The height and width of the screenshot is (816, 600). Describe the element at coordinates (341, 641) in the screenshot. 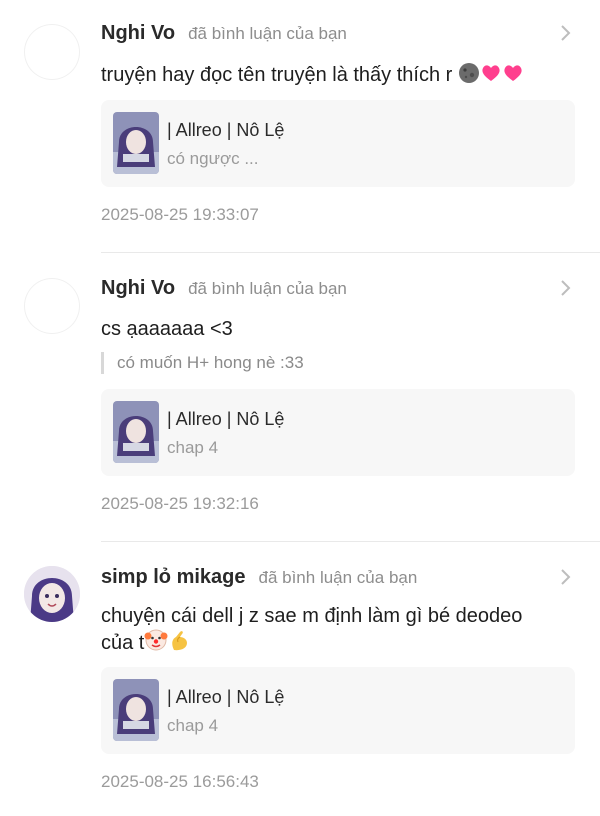

I see `comment-line: của t` at that location.